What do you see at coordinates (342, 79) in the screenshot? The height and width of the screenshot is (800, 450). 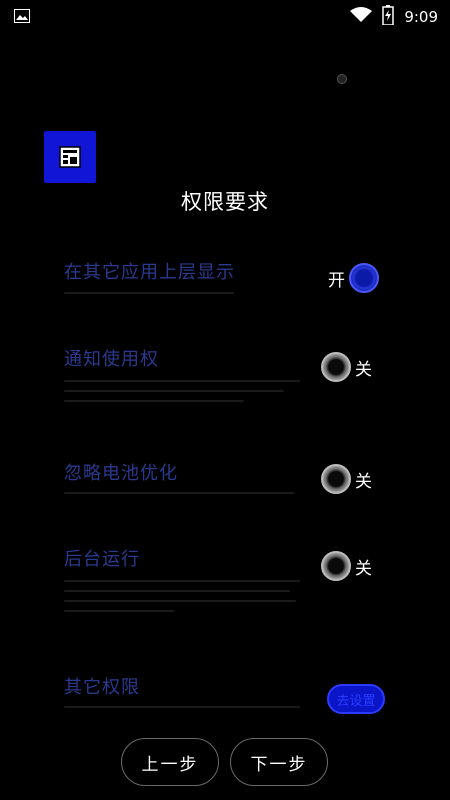 I see `camera-dot-icon` at bounding box center [342, 79].